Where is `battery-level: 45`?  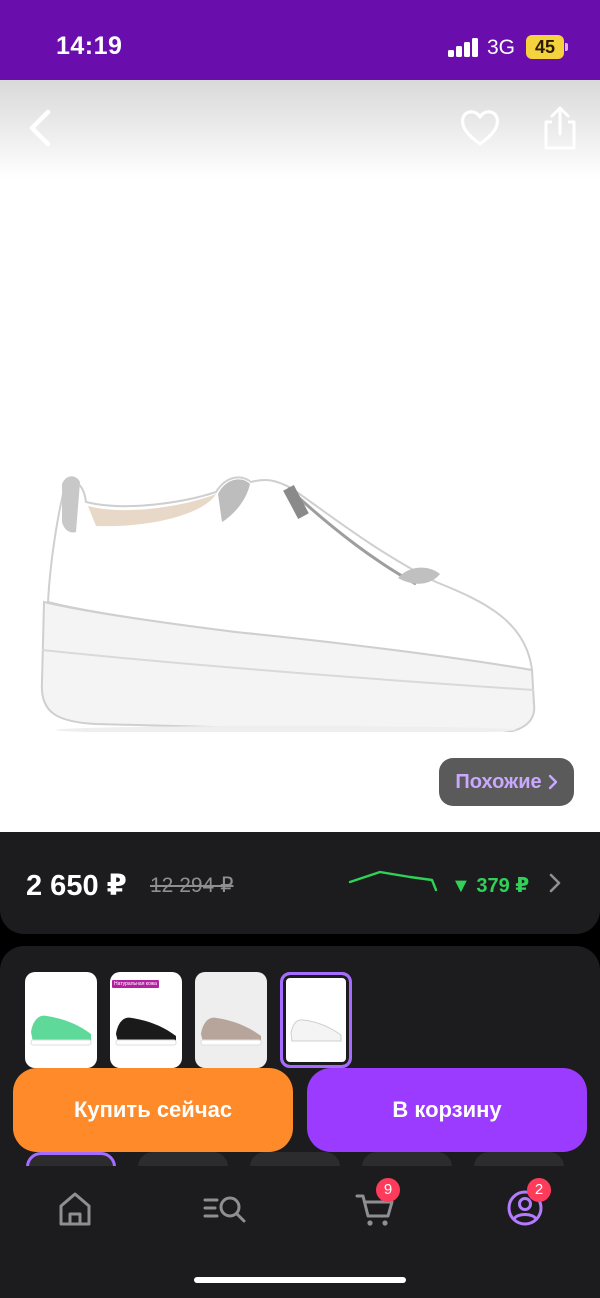 battery-level: 45 is located at coordinates (545, 47).